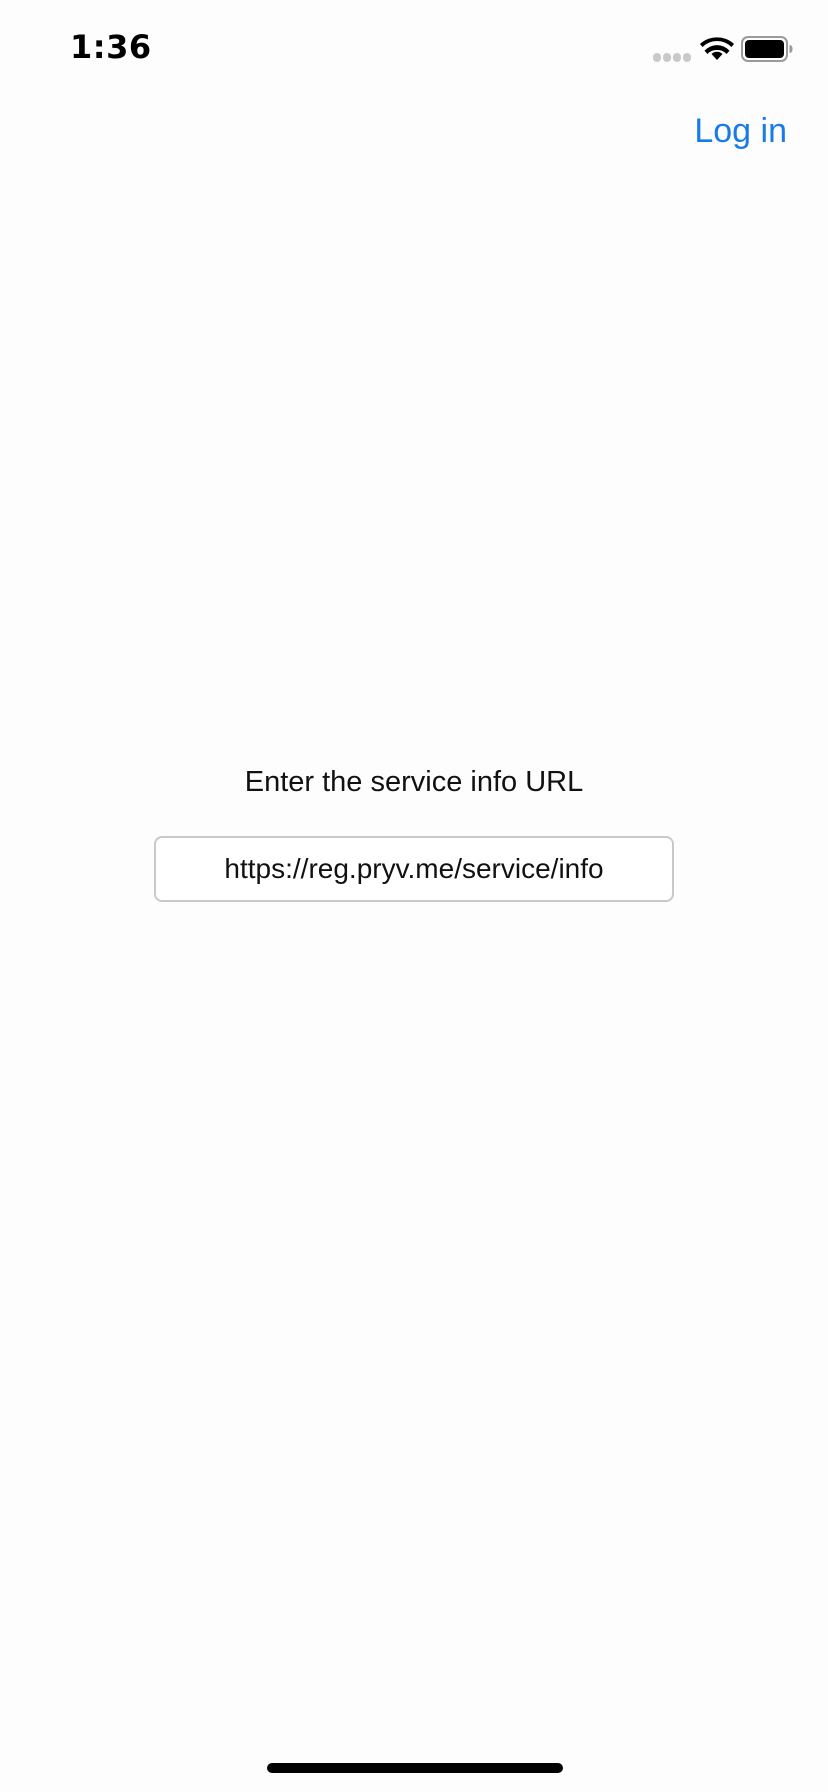 The image size is (828, 1792). Describe the element at coordinates (672, 57) in the screenshot. I see `signal-icon` at that location.